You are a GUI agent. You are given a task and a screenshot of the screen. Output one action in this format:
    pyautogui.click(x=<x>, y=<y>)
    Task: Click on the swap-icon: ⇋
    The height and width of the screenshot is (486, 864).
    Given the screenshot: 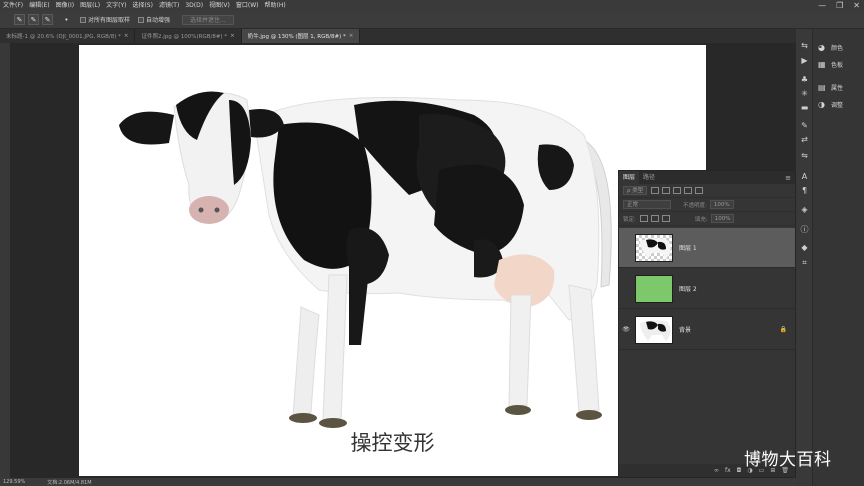 What is the action you would take?
    pyautogui.click(x=804, y=155)
    